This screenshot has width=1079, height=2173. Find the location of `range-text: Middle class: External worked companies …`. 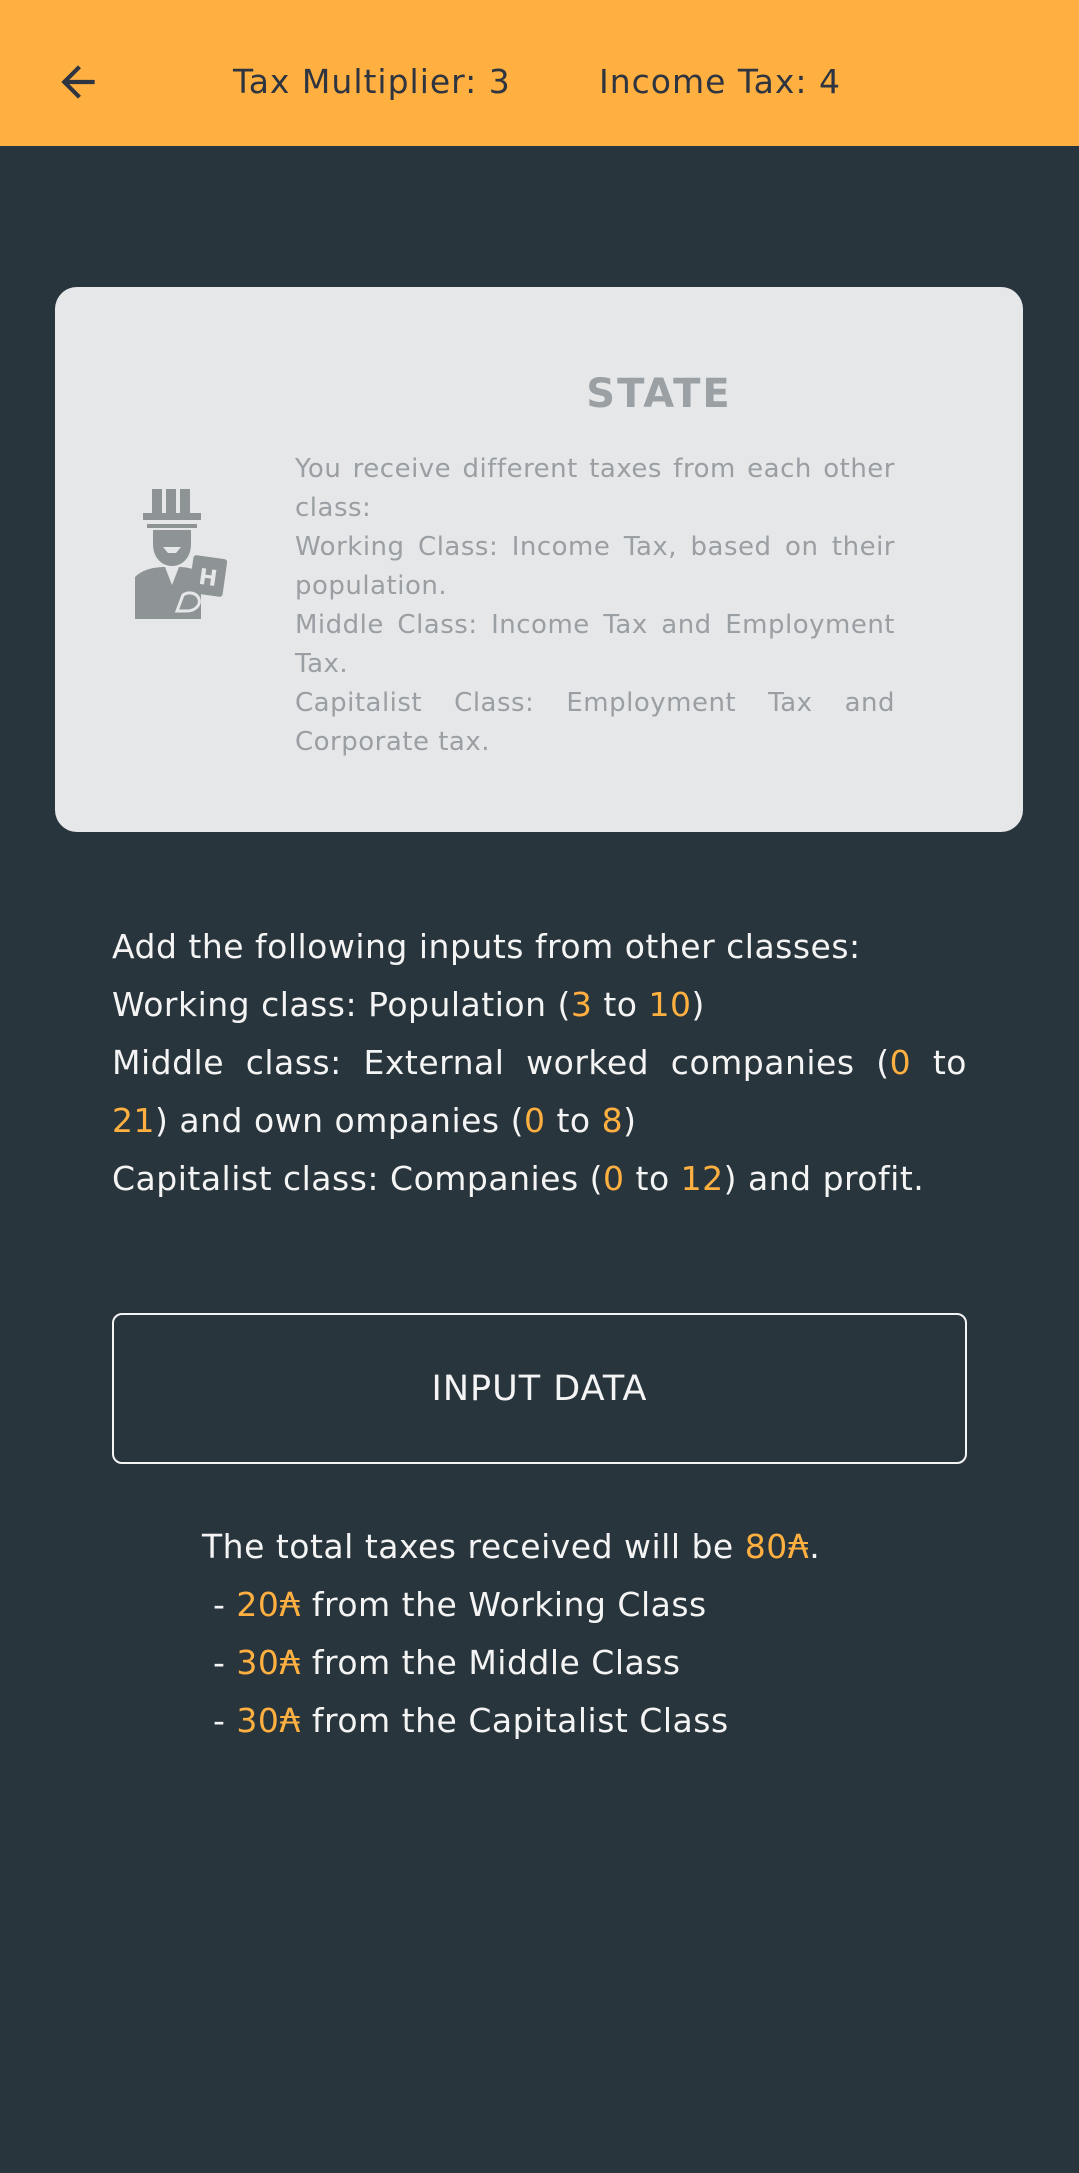

range-text: Middle class: External worked companies … is located at coordinates (501, 1062).